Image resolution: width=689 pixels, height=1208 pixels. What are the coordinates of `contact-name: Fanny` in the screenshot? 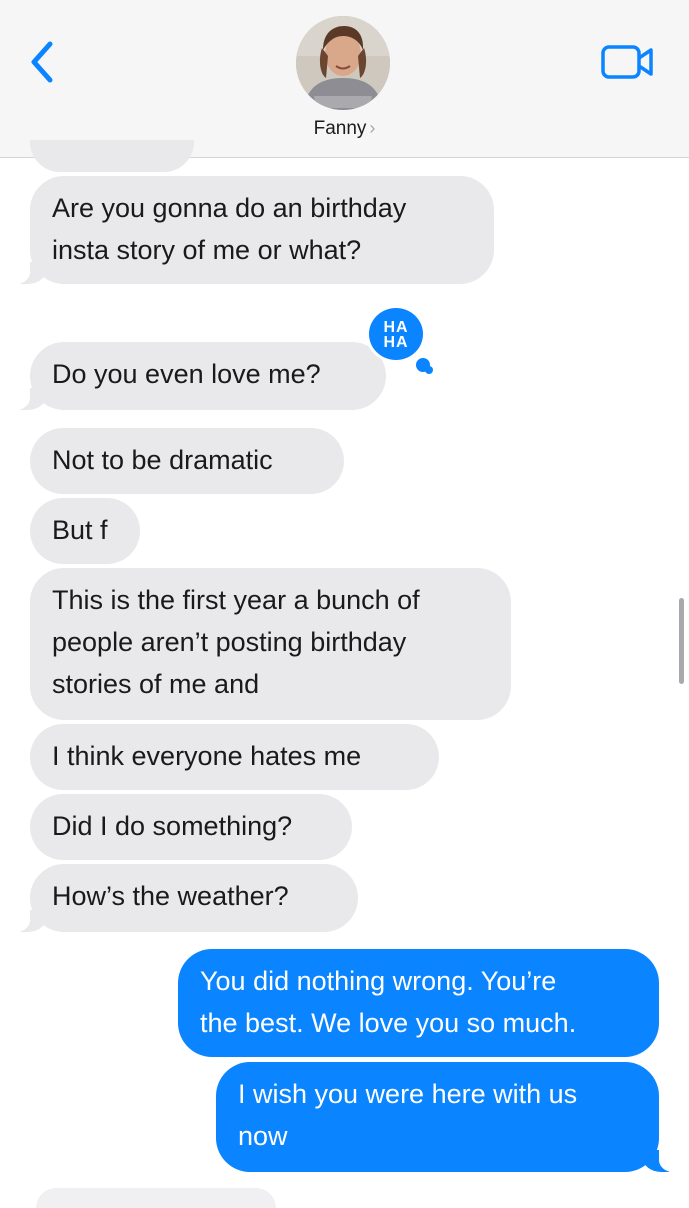 It's located at (340, 128).